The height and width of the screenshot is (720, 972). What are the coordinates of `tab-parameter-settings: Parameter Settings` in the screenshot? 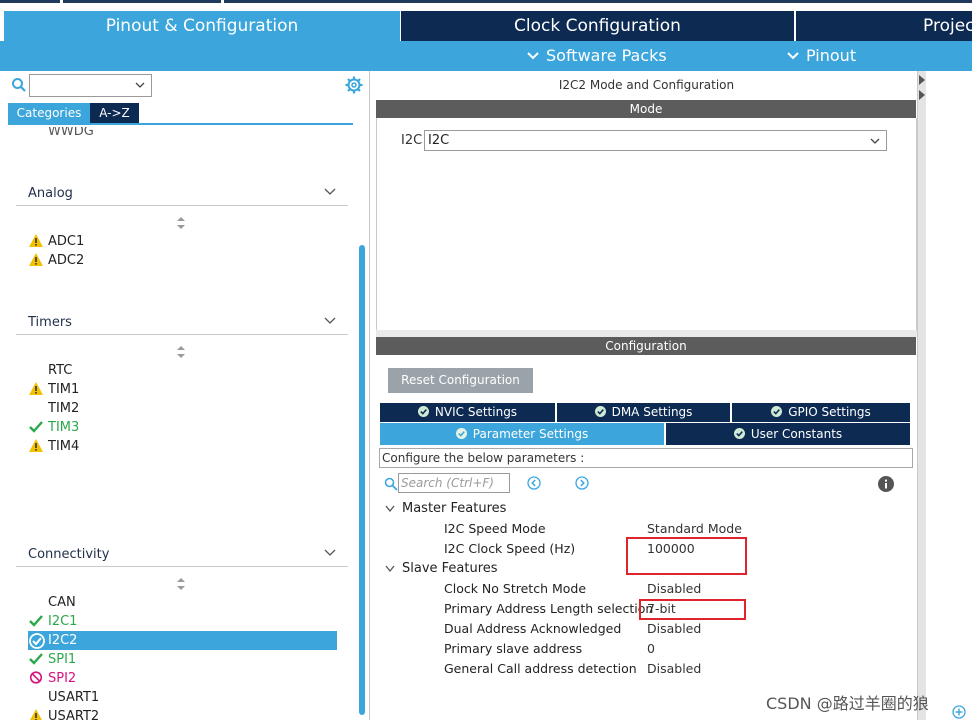 It's located at (522, 434).